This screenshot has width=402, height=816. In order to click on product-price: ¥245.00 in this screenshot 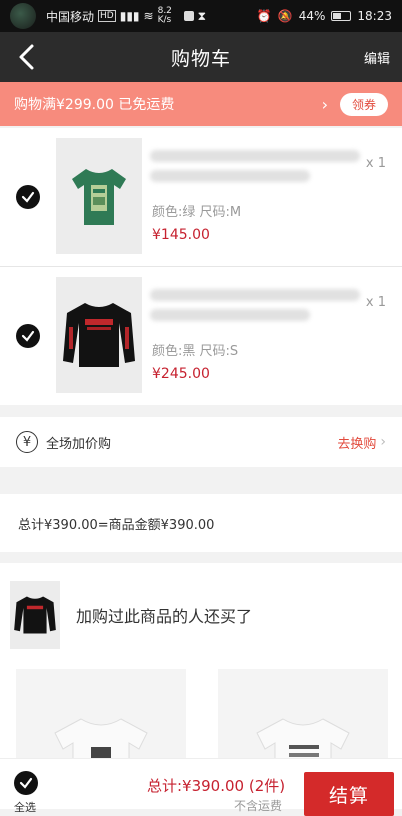, I will do `click(181, 374)`.